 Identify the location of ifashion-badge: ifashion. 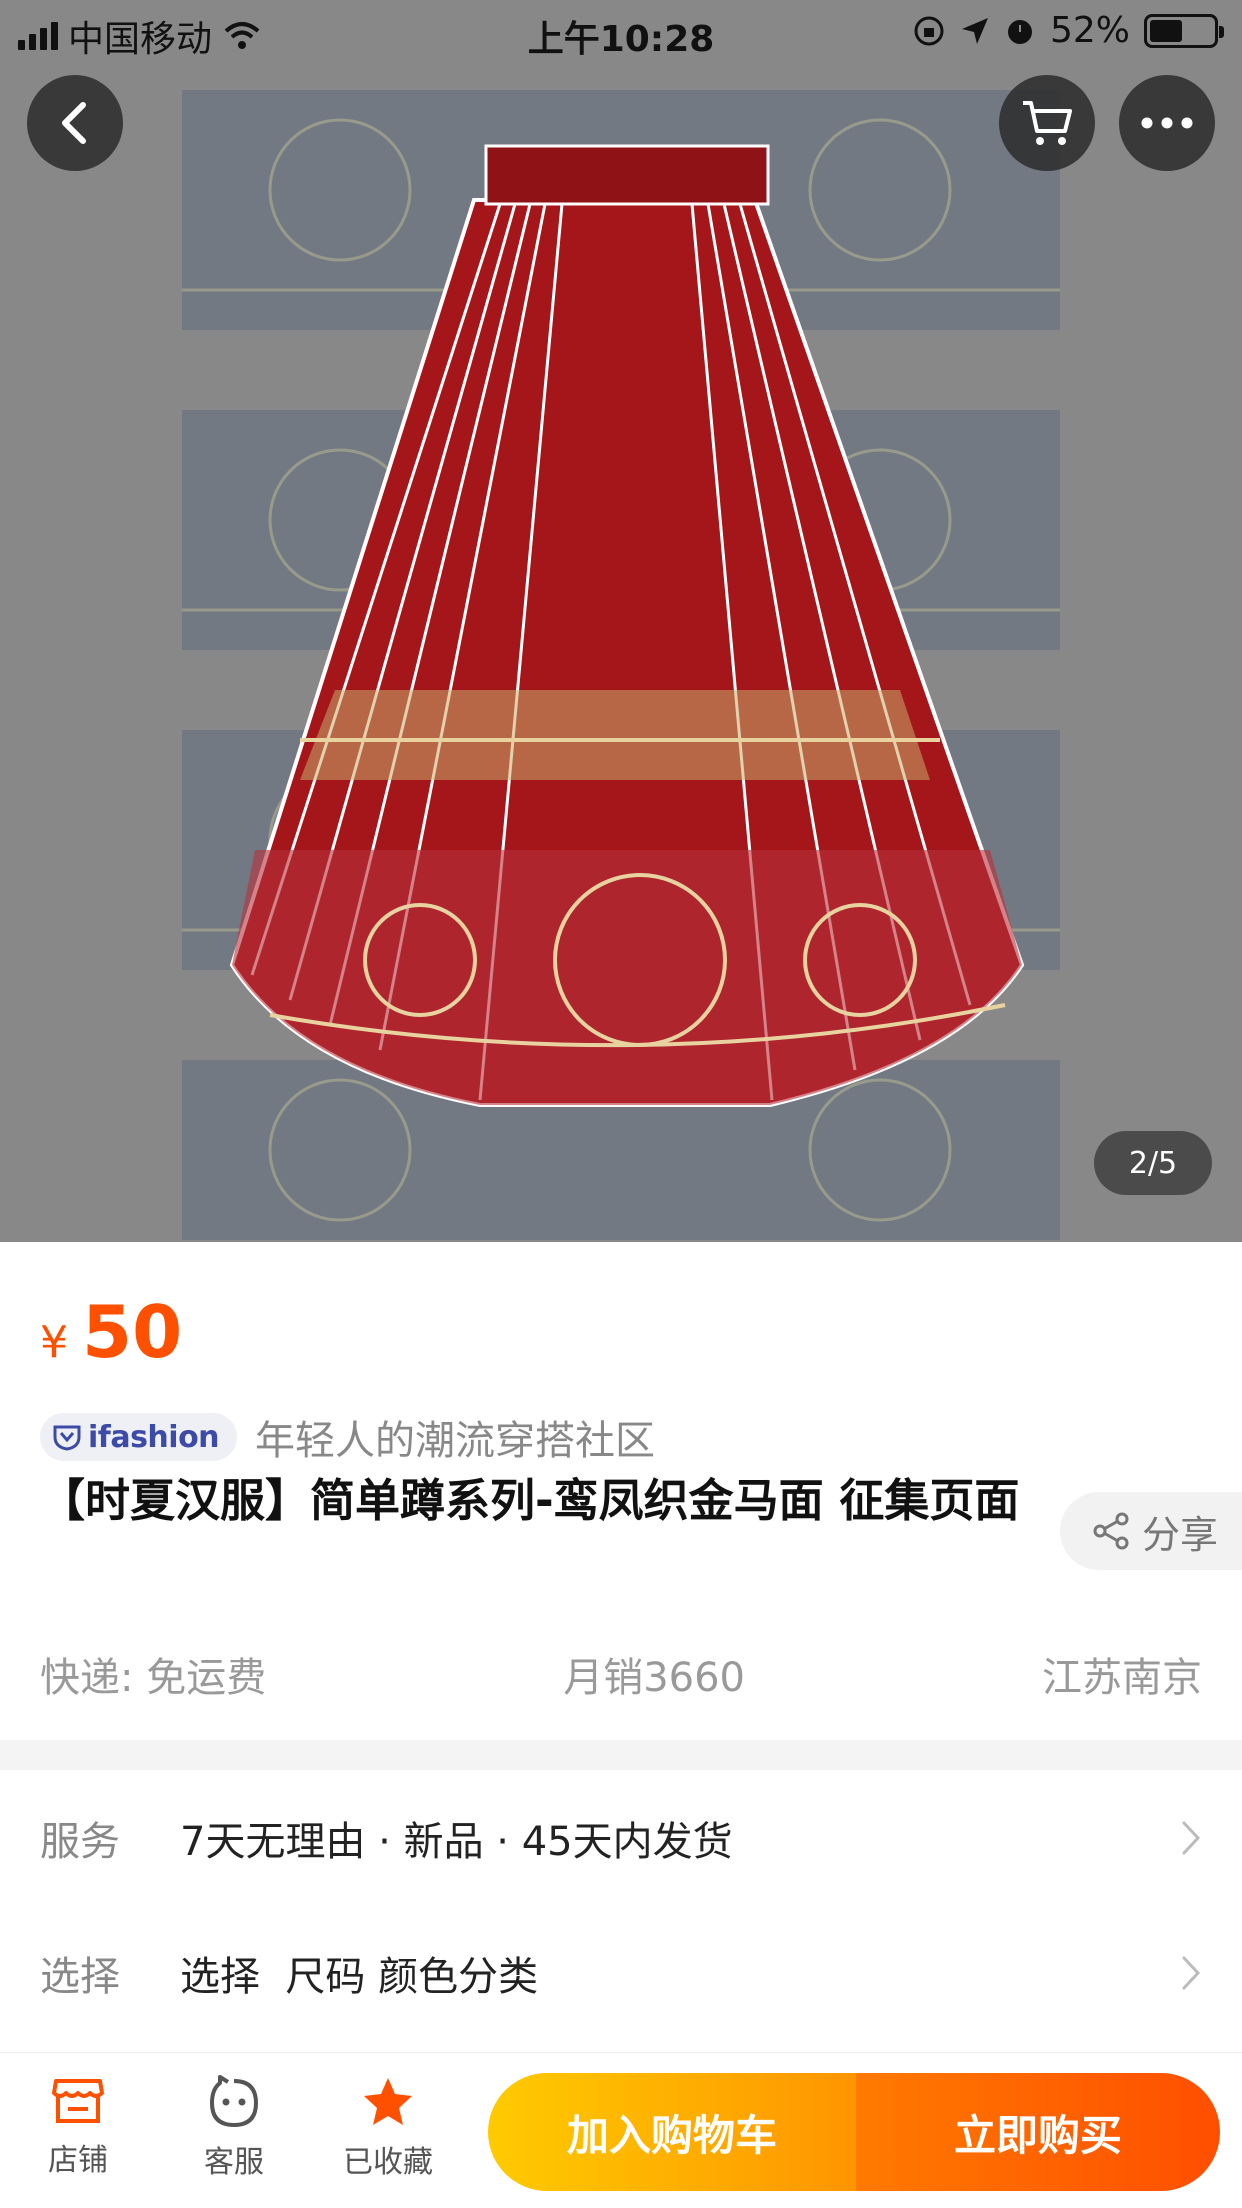
(139, 1437).